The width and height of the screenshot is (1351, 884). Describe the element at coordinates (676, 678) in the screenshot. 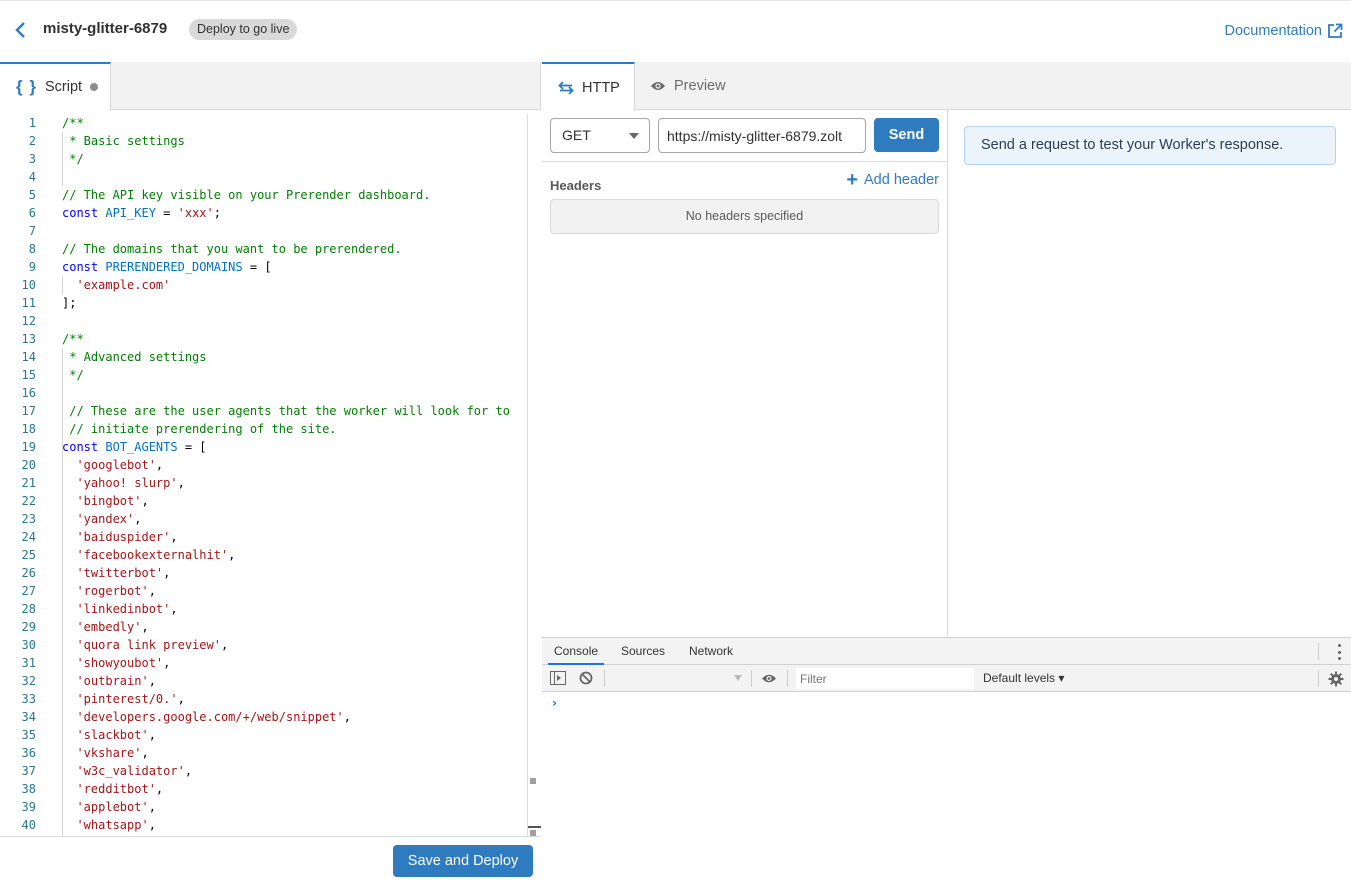

I see `context-select` at that location.